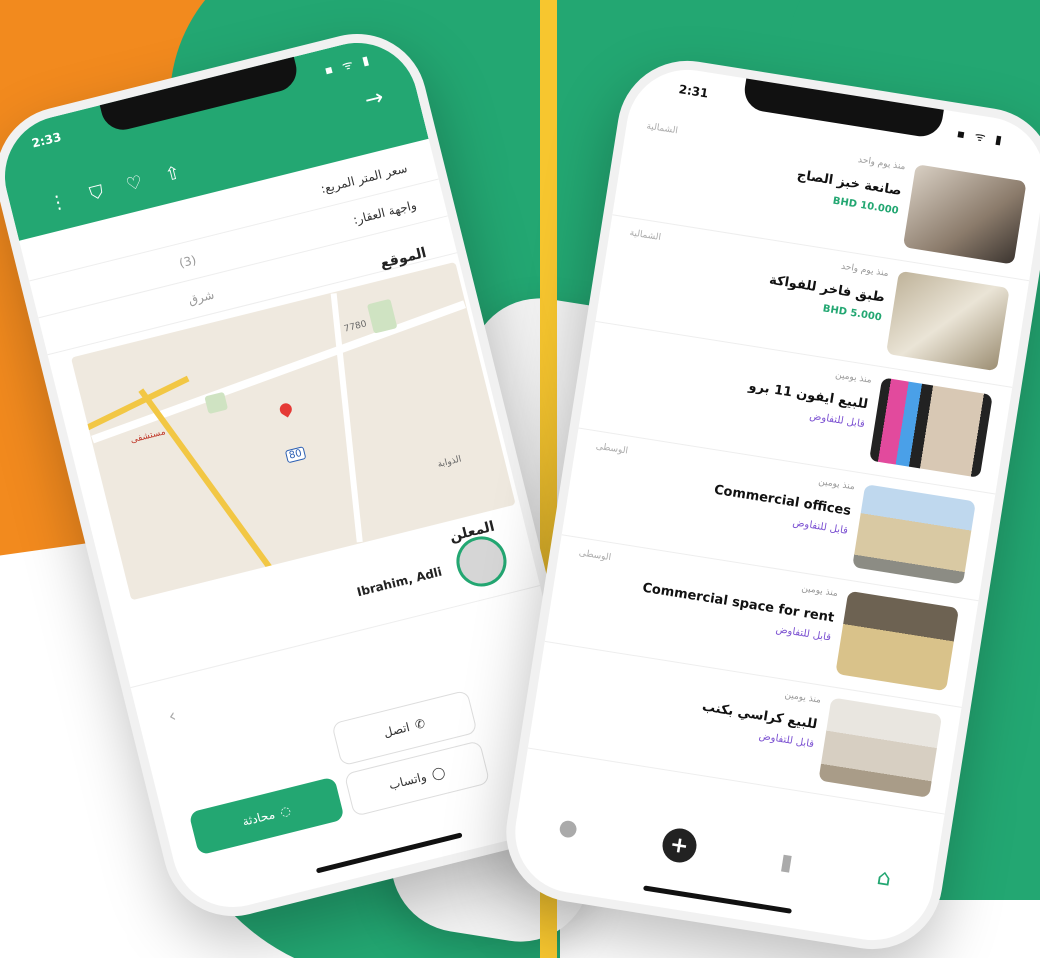  What do you see at coordinates (208, 483) in the screenshot?
I see `map-road` at bounding box center [208, 483].